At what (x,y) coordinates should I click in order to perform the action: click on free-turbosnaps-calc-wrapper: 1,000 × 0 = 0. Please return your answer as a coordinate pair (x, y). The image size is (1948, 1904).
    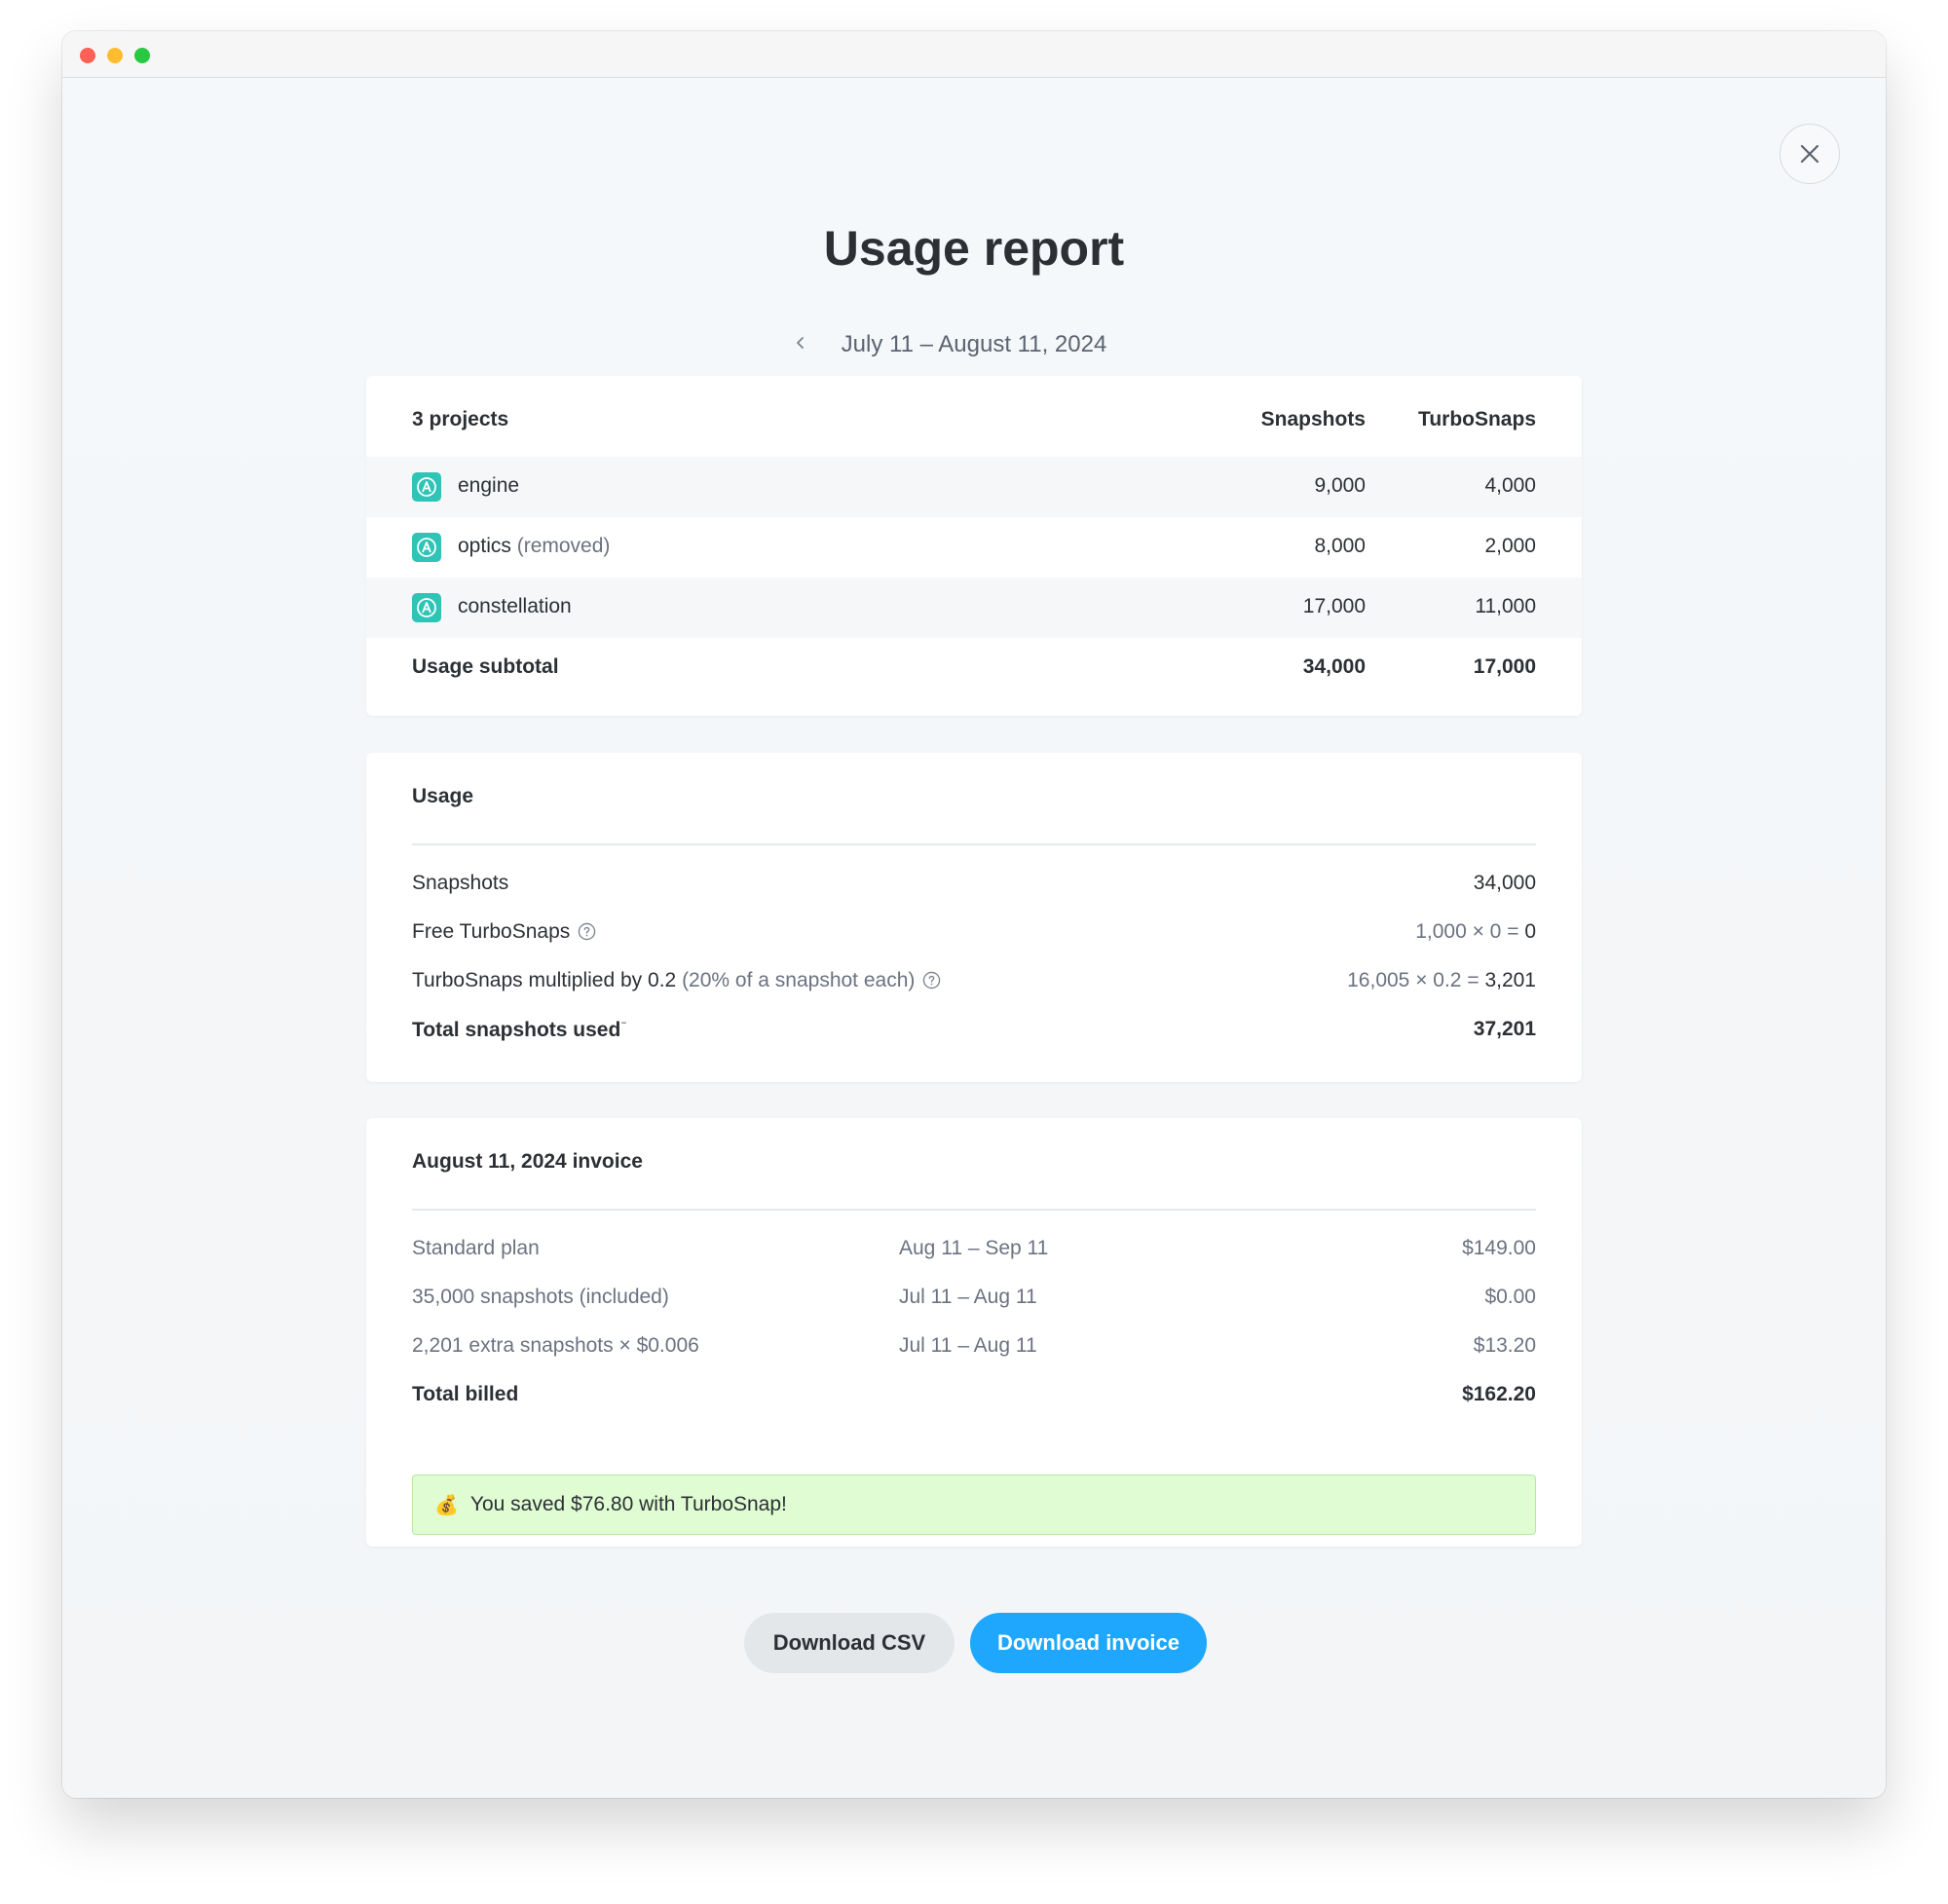
    Looking at the image, I should click on (1475, 932).